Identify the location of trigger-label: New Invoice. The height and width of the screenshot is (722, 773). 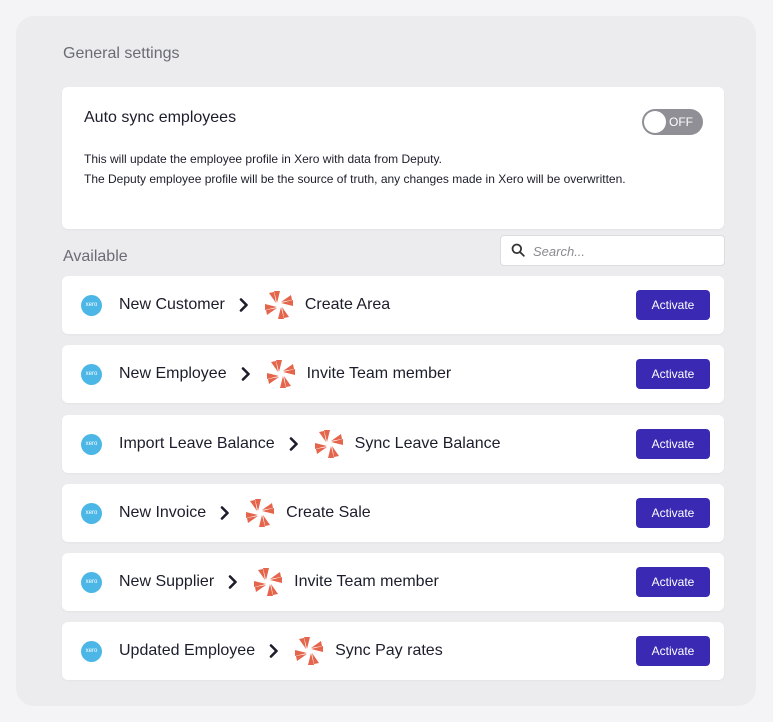
(163, 512).